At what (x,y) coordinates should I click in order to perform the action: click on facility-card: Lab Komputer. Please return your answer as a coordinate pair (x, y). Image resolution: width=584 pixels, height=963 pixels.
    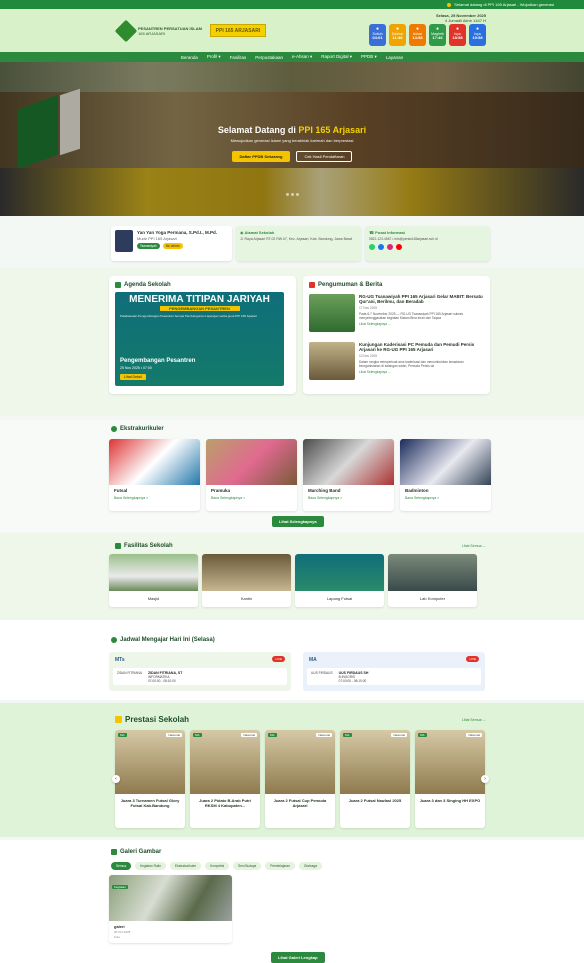
    Looking at the image, I should click on (432, 580).